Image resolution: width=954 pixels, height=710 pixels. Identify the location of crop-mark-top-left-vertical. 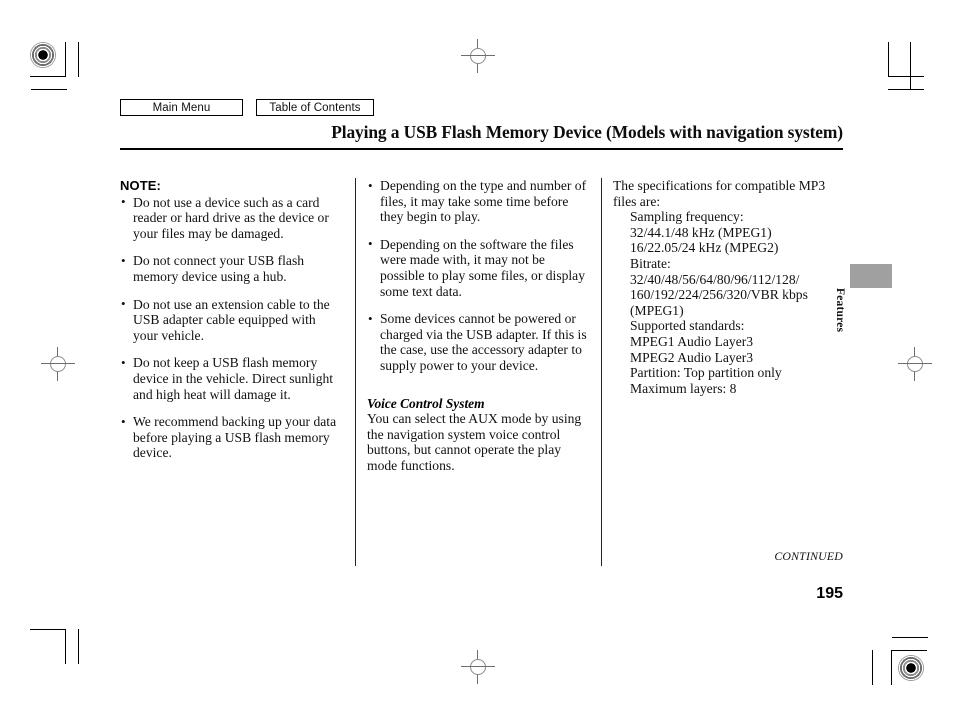
(65, 59).